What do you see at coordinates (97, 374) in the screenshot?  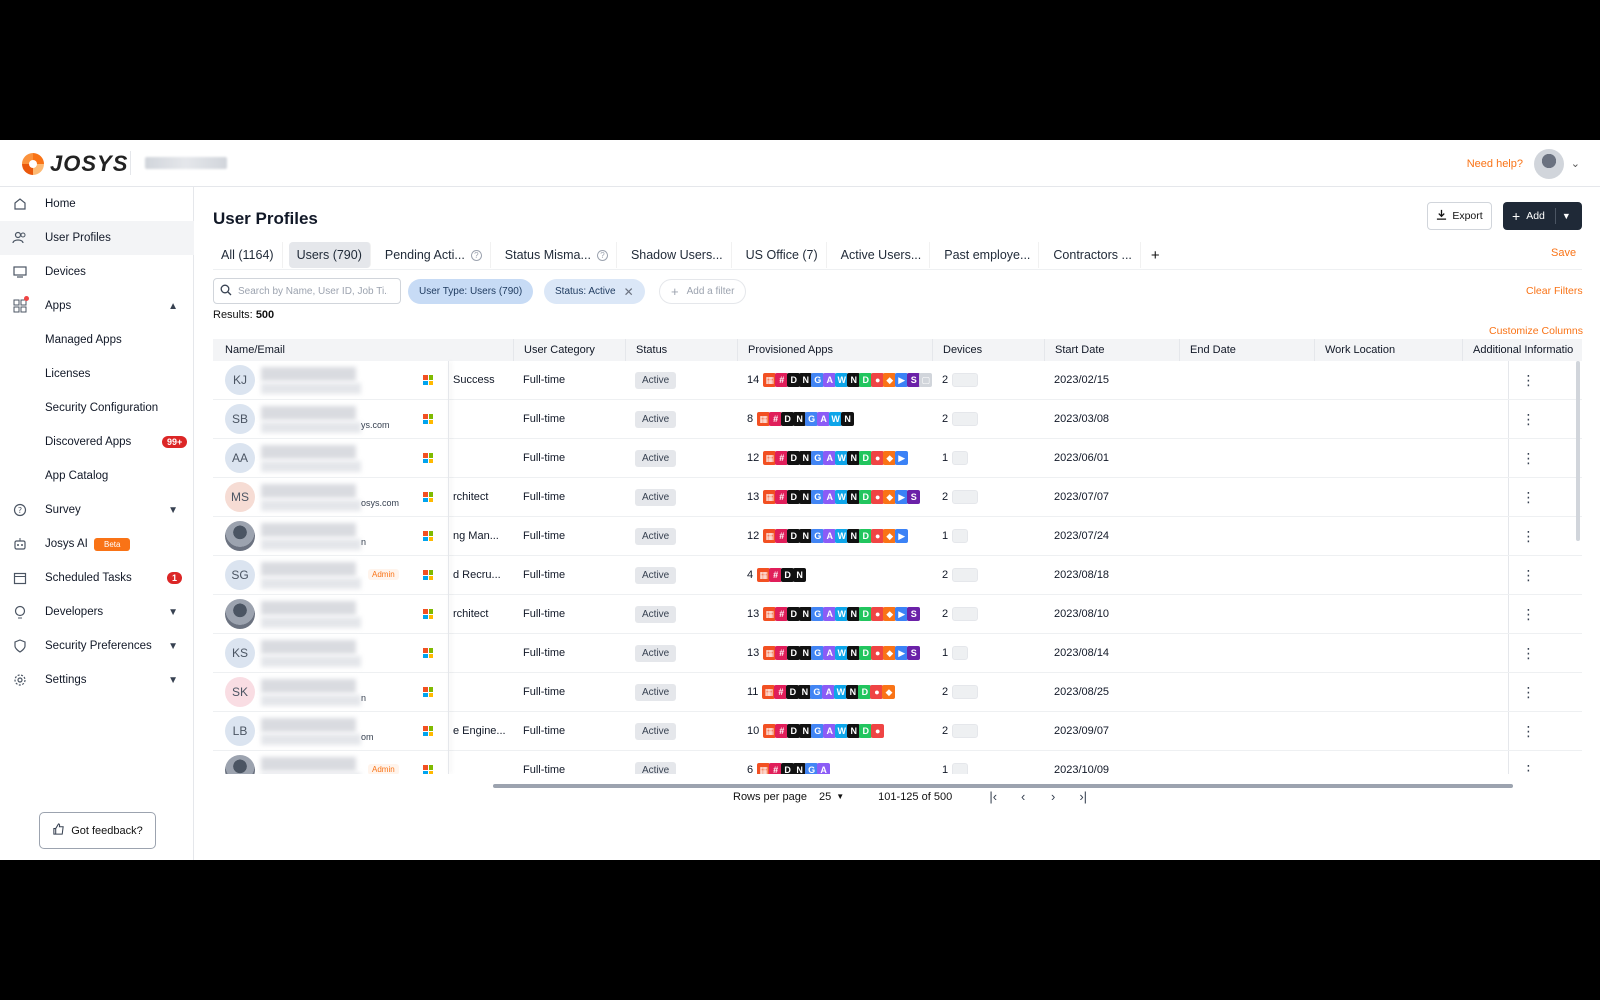 I see `sidebar-item-licenses: Licenses` at bounding box center [97, 374].